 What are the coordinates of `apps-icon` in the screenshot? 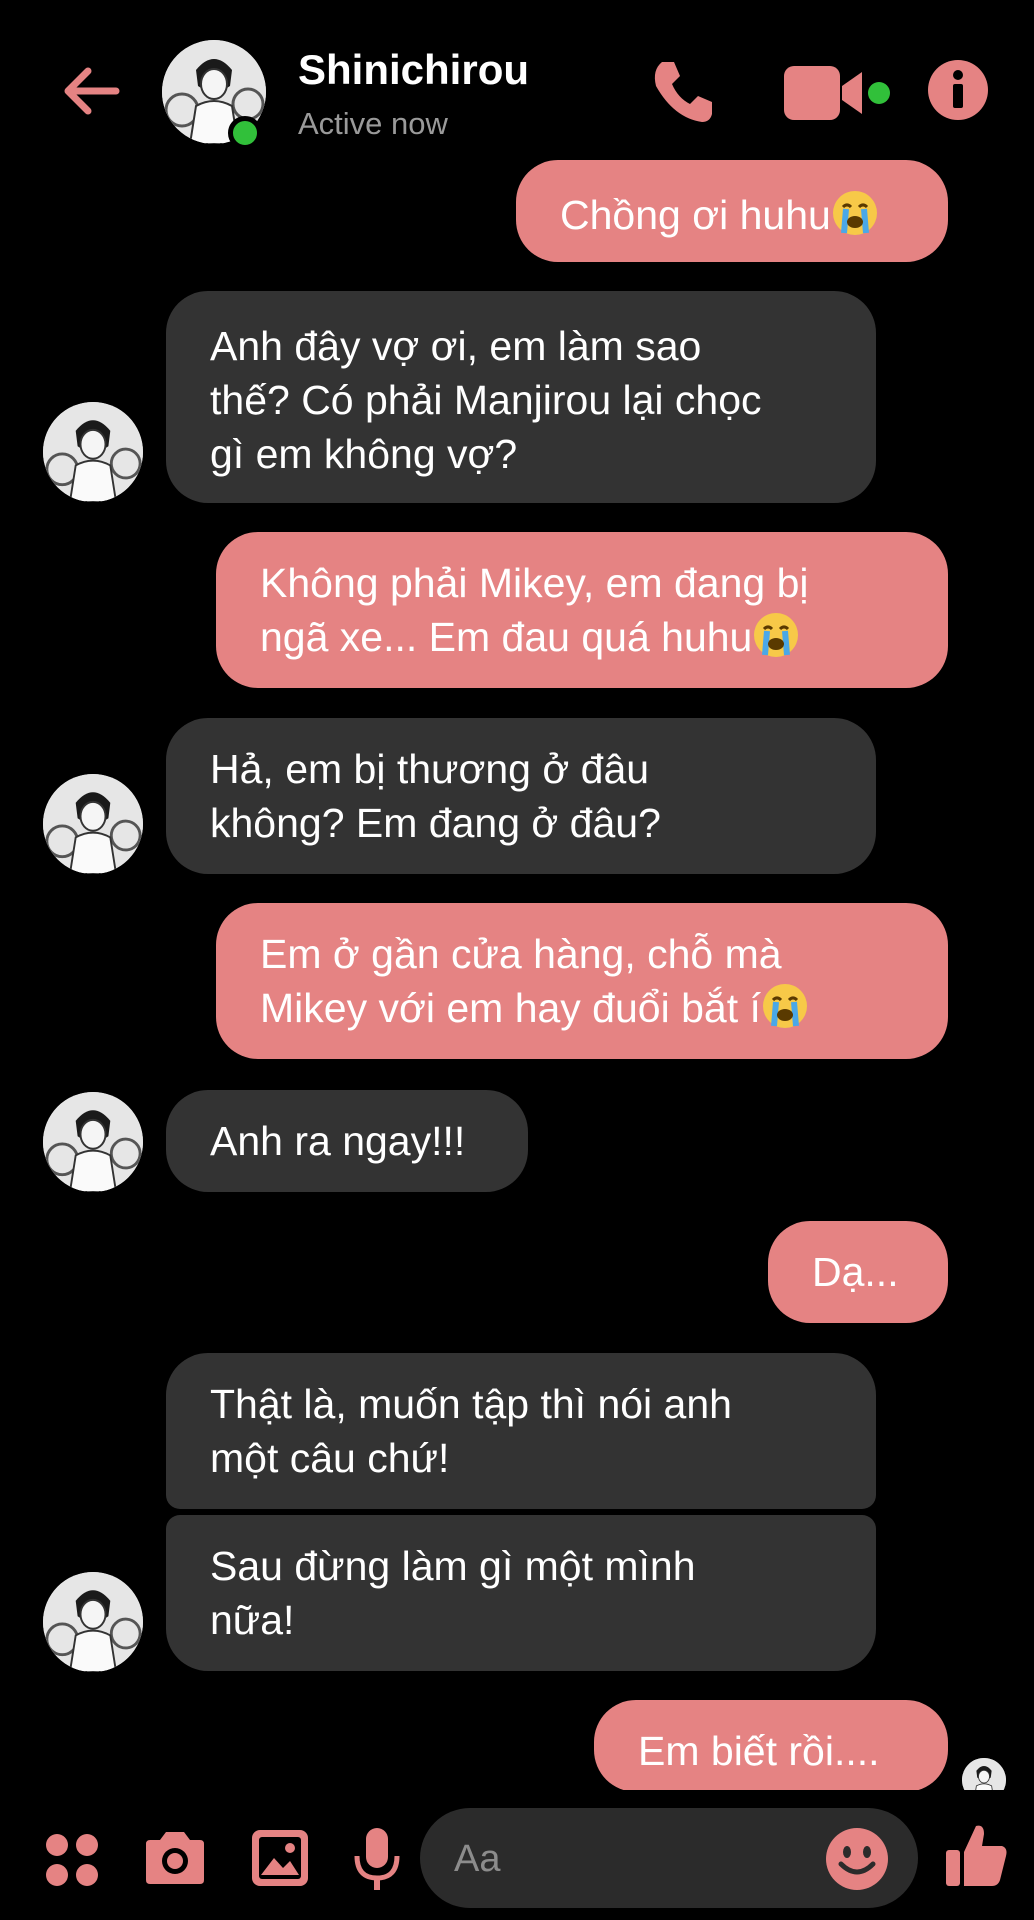 It's located at (72, 1860).